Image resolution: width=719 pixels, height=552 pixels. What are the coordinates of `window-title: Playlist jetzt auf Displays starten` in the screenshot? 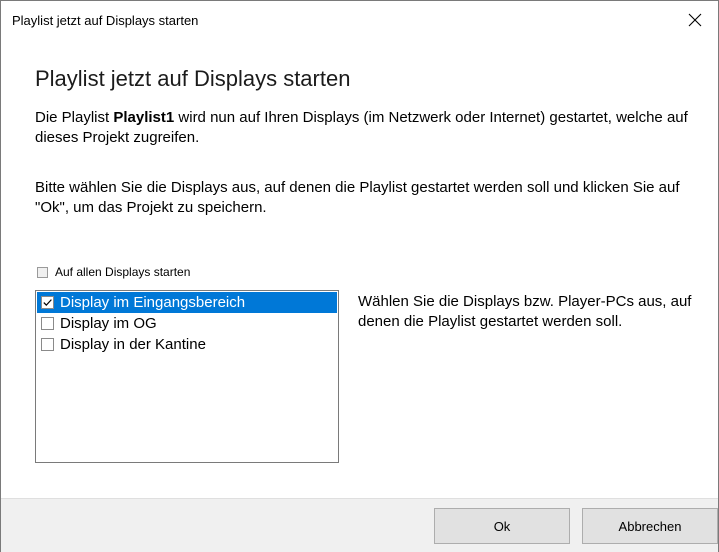 It's located at (105, 20).